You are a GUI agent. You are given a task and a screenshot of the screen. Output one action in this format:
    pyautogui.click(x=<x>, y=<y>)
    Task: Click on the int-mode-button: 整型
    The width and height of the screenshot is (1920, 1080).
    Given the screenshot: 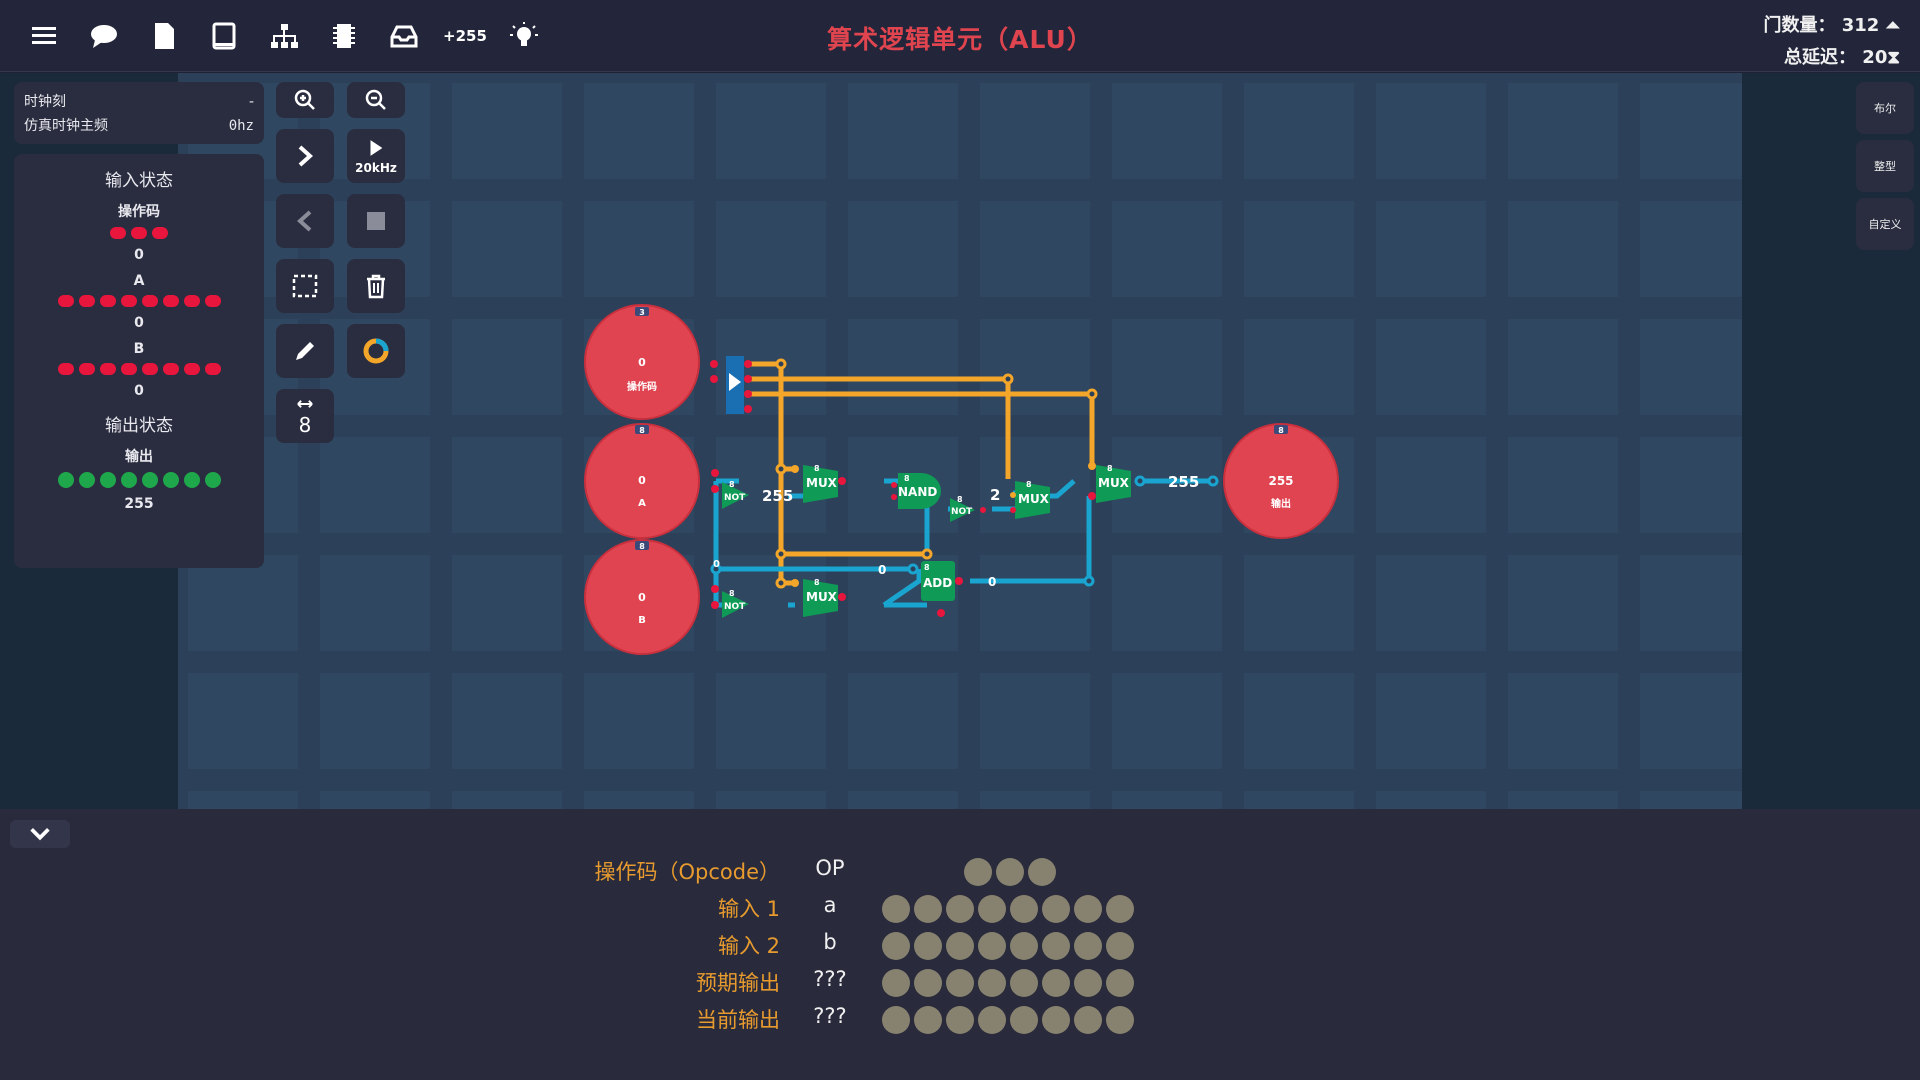 What is the action you would take?
    pyautogui.click(x=1885, y=166)
    